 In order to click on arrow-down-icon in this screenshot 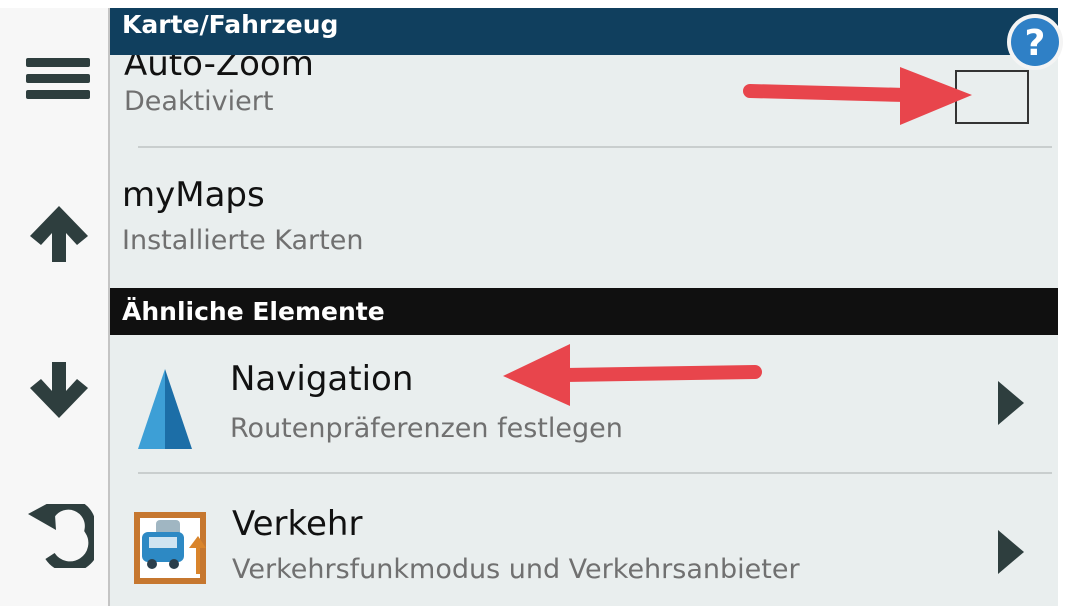, I will do `click(59, 390)`.